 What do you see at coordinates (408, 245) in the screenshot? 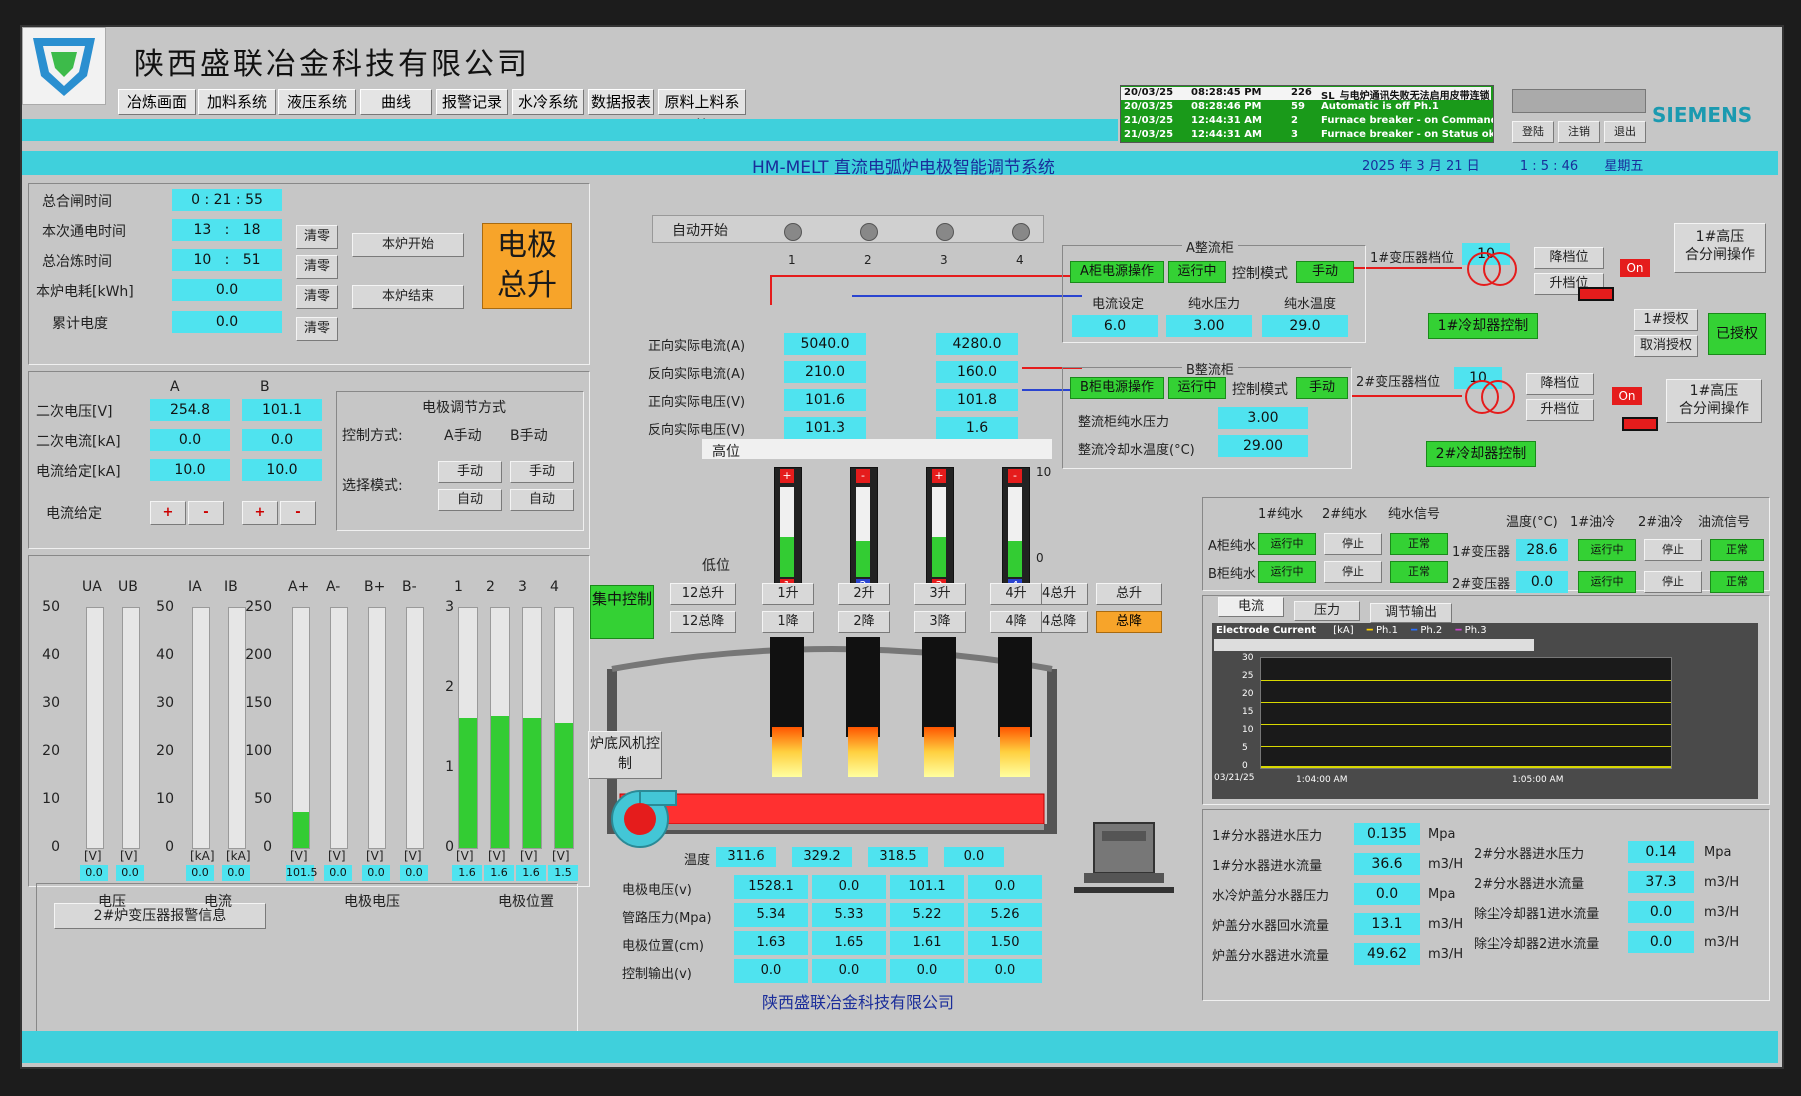
I see `furnace-start-button: 本炉开始` at bounding box center [408, 245].